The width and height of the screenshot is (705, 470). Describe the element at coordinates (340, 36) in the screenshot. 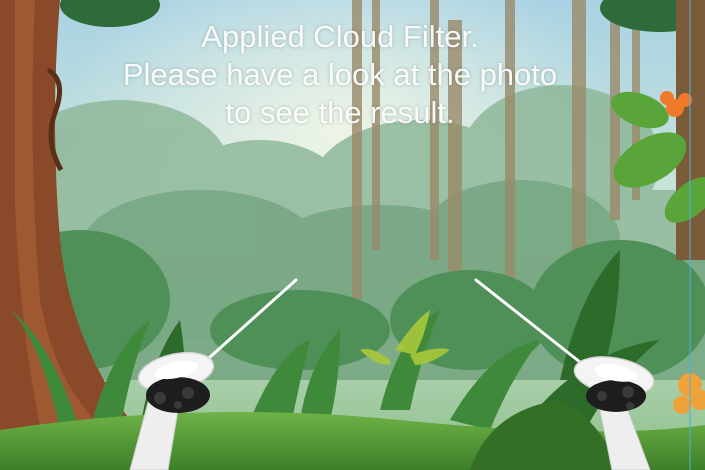

I see `notification-line-1: Applied Cloud Filter.` at that location.